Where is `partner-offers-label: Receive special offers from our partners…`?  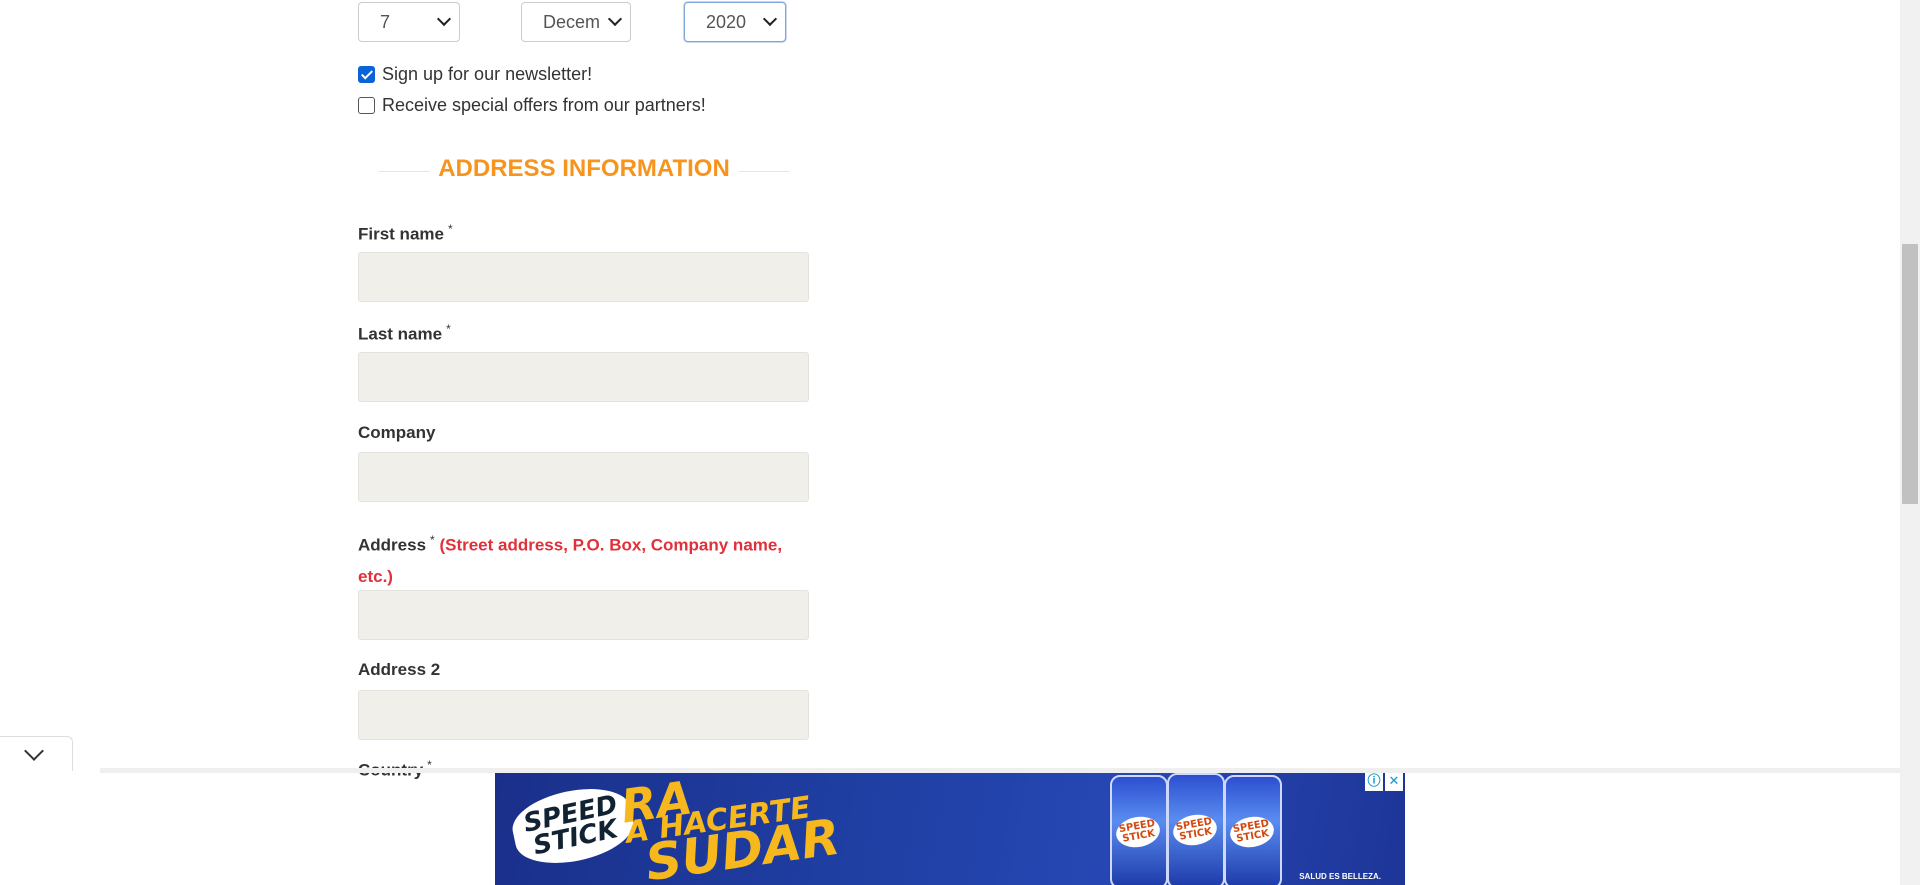 partner-offers-label: Receive special offers from our partners… is located at coordinates (544, 105).